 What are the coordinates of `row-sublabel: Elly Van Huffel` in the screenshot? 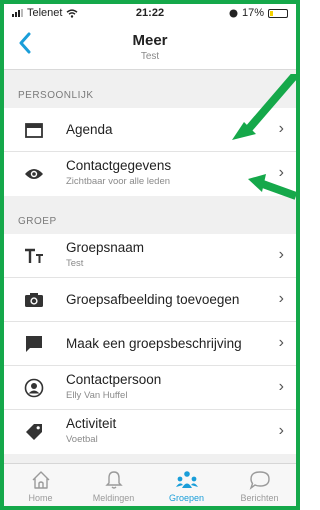 It's located at (97, 395).